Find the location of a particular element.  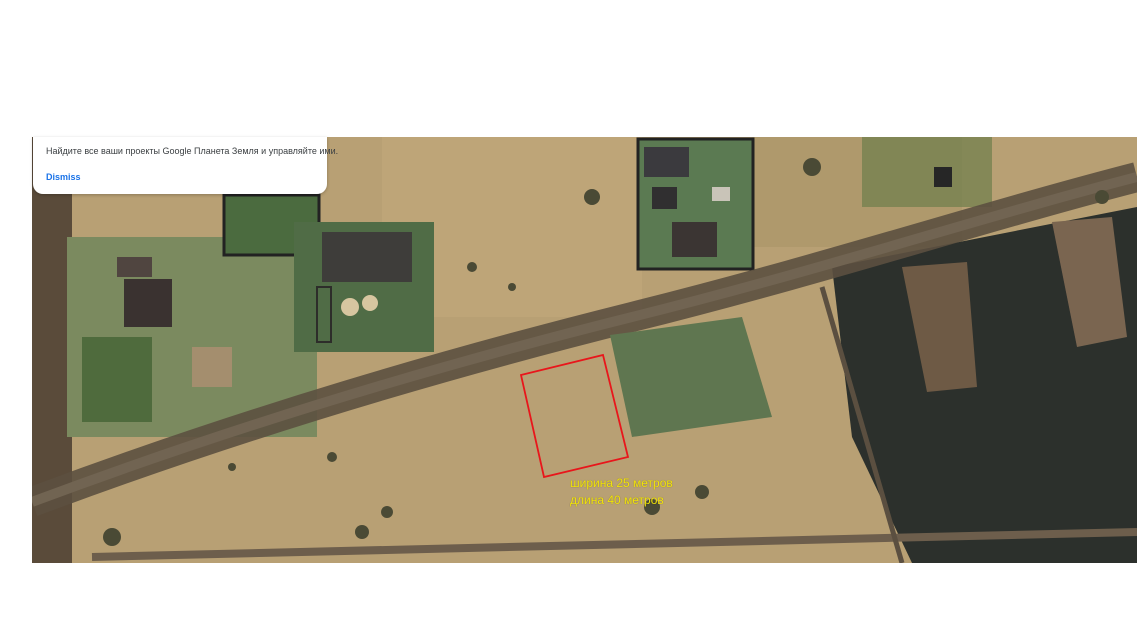

construction-area is located at coordinates (367, 257).